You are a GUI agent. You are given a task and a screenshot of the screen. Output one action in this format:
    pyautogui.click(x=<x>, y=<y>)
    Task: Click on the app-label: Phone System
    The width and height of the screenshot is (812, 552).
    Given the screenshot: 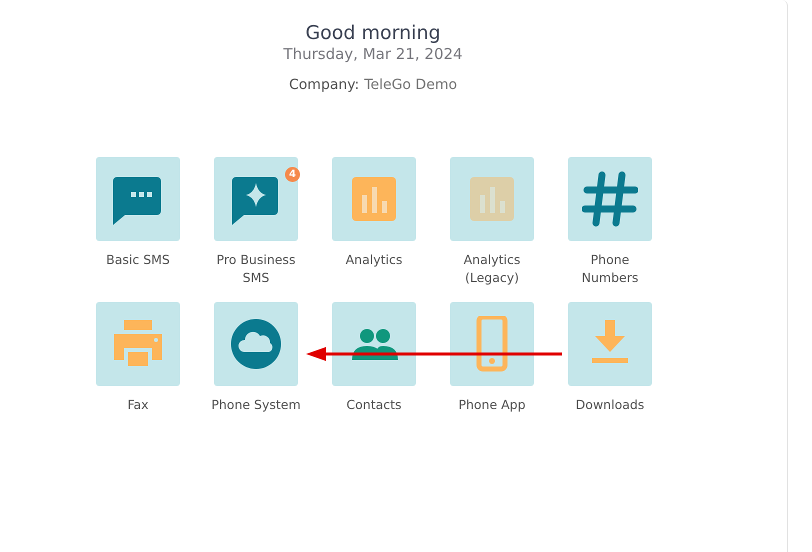 What is the action you would take?
    pyautogui.click(x=256, y=405)
    